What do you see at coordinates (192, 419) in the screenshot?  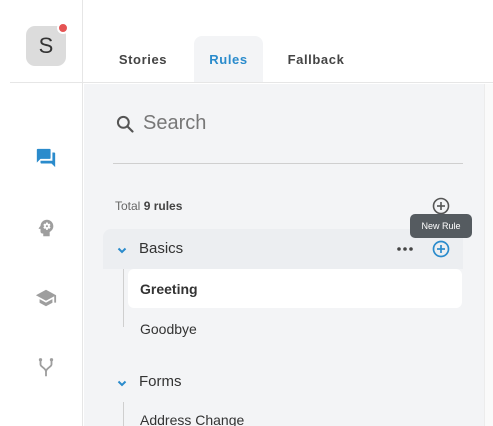 I see `rule-item-address-change: Address Change` at bounding box center [192, 419].